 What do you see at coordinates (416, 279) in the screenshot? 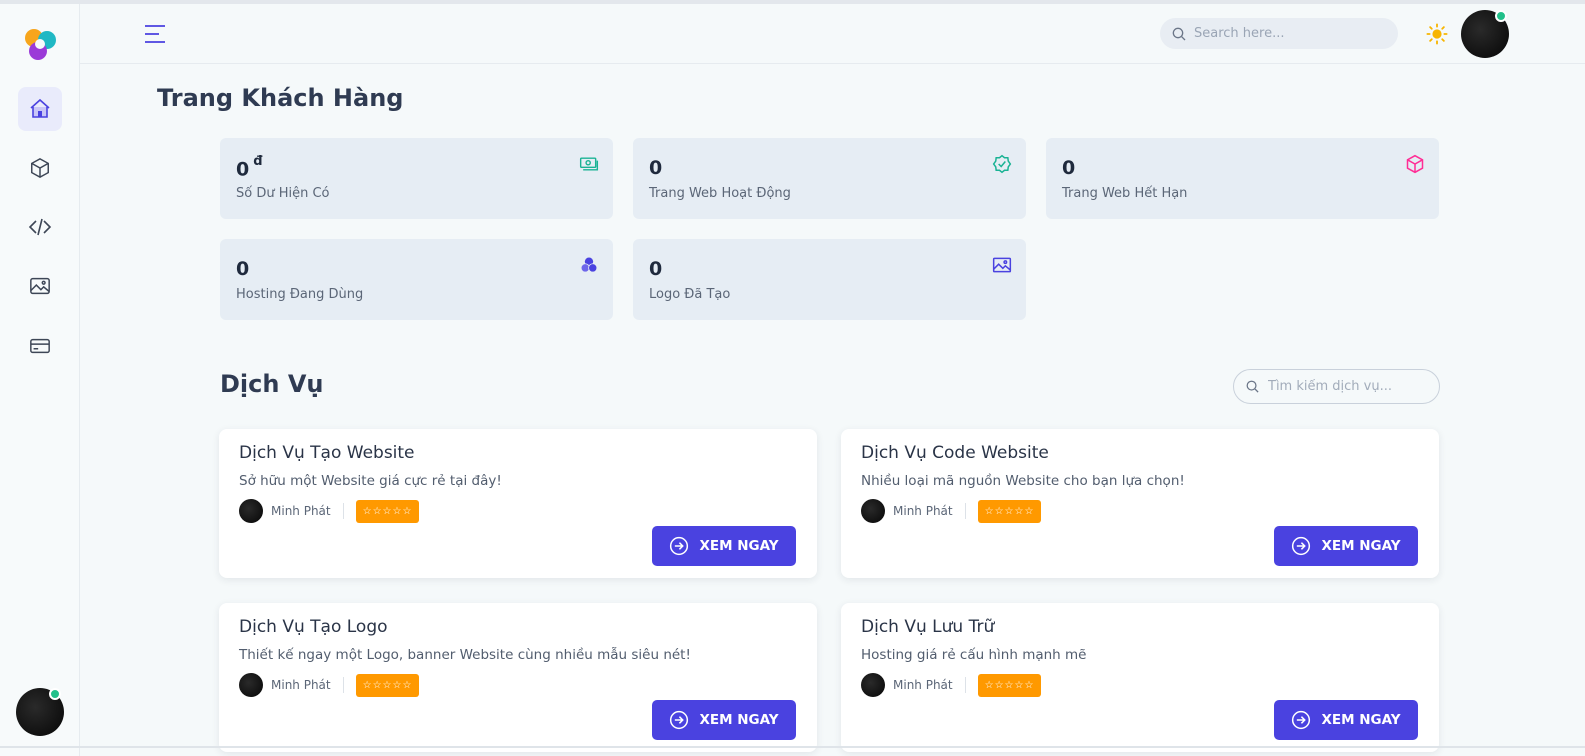
I see `stat-card-hosting: 0 Hosting Đang Dùng` at bounding box center [416, 279].